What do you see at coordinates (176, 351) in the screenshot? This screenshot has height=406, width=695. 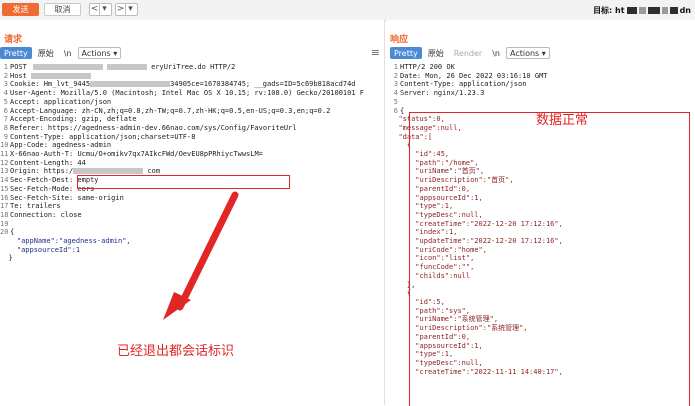 I see `annotation-session-exited: 已经退出都会话标识` at bounding box center [176, 351].